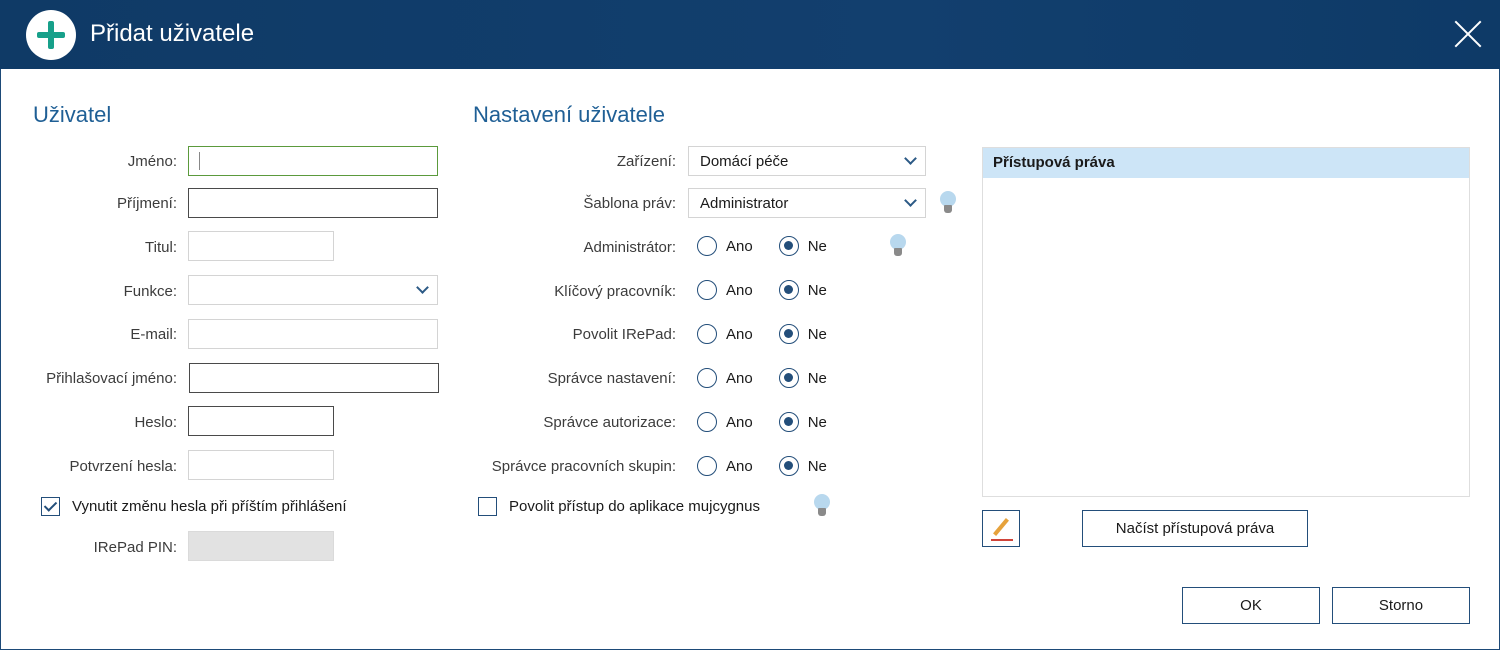  What do you see at coordinates (1226, 163) in the screenshot?
I see `access-rights-header: Přístupová práva` at bounding box center [1226, 163].